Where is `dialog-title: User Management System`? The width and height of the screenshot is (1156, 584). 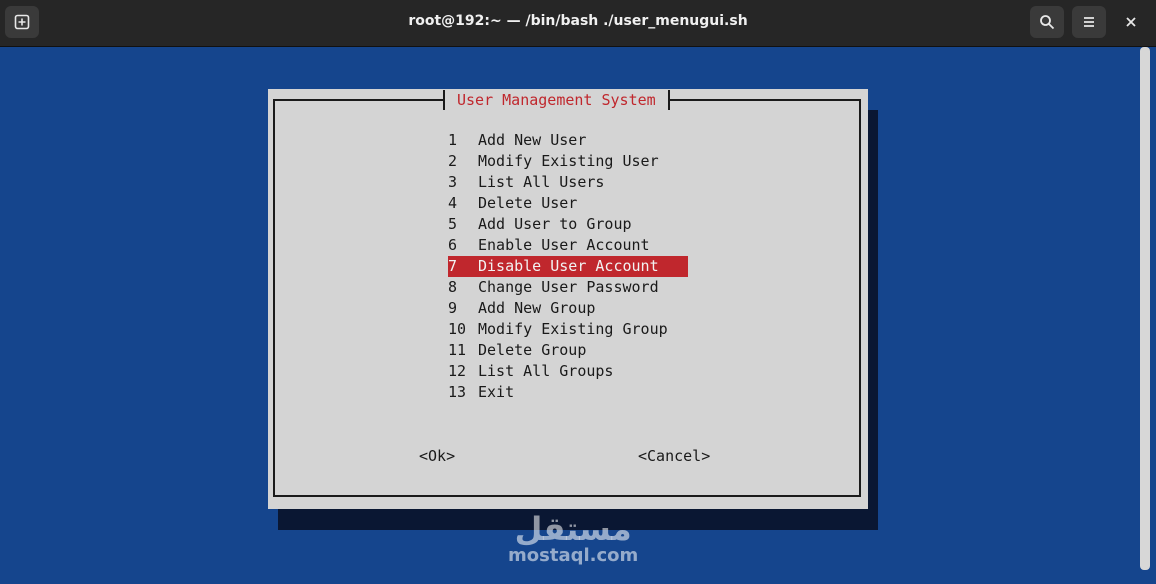 dialog-title: User Management System is located at coordinates (556, 100).